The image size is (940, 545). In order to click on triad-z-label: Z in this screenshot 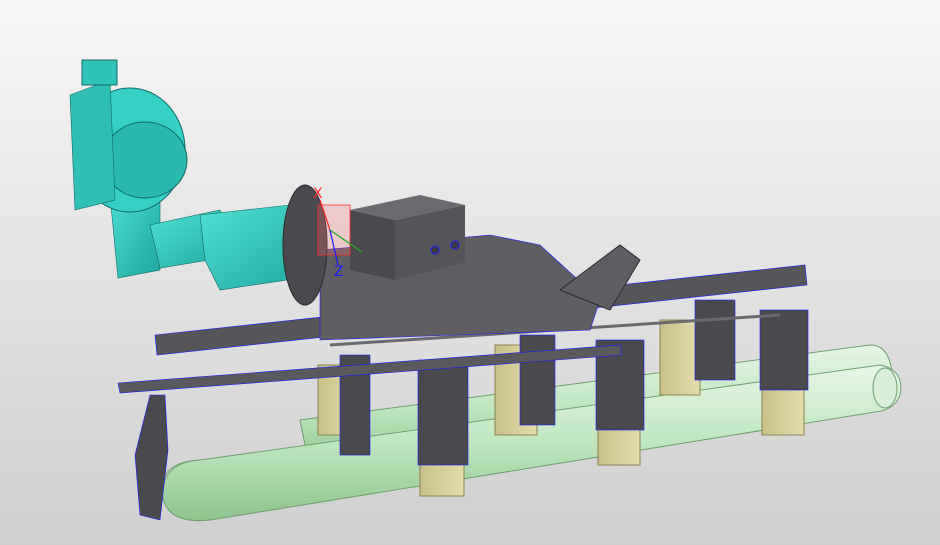, I will do `click(339, 272)`.